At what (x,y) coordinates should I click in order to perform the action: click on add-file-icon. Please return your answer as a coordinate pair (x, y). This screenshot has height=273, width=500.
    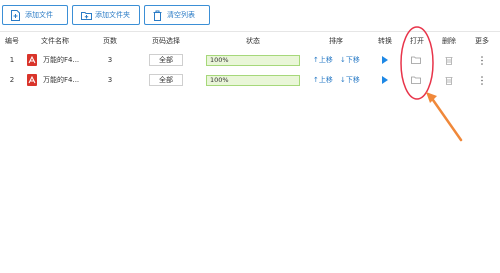
    Looking at the image, I should click on (15, 15).